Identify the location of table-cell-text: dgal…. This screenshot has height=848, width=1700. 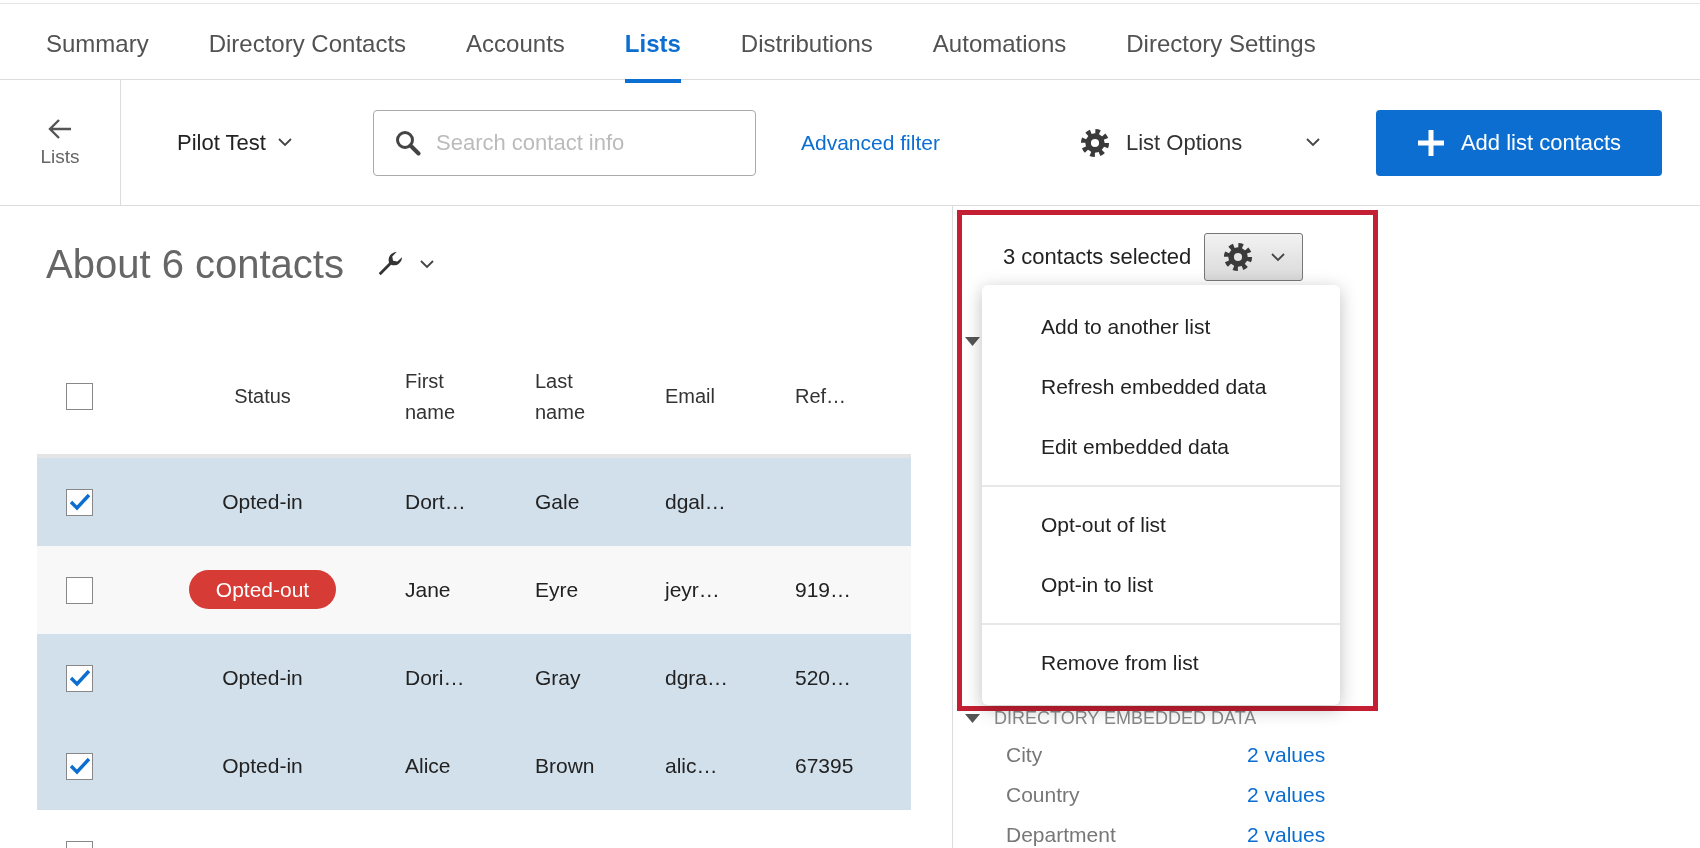
(696, 502).